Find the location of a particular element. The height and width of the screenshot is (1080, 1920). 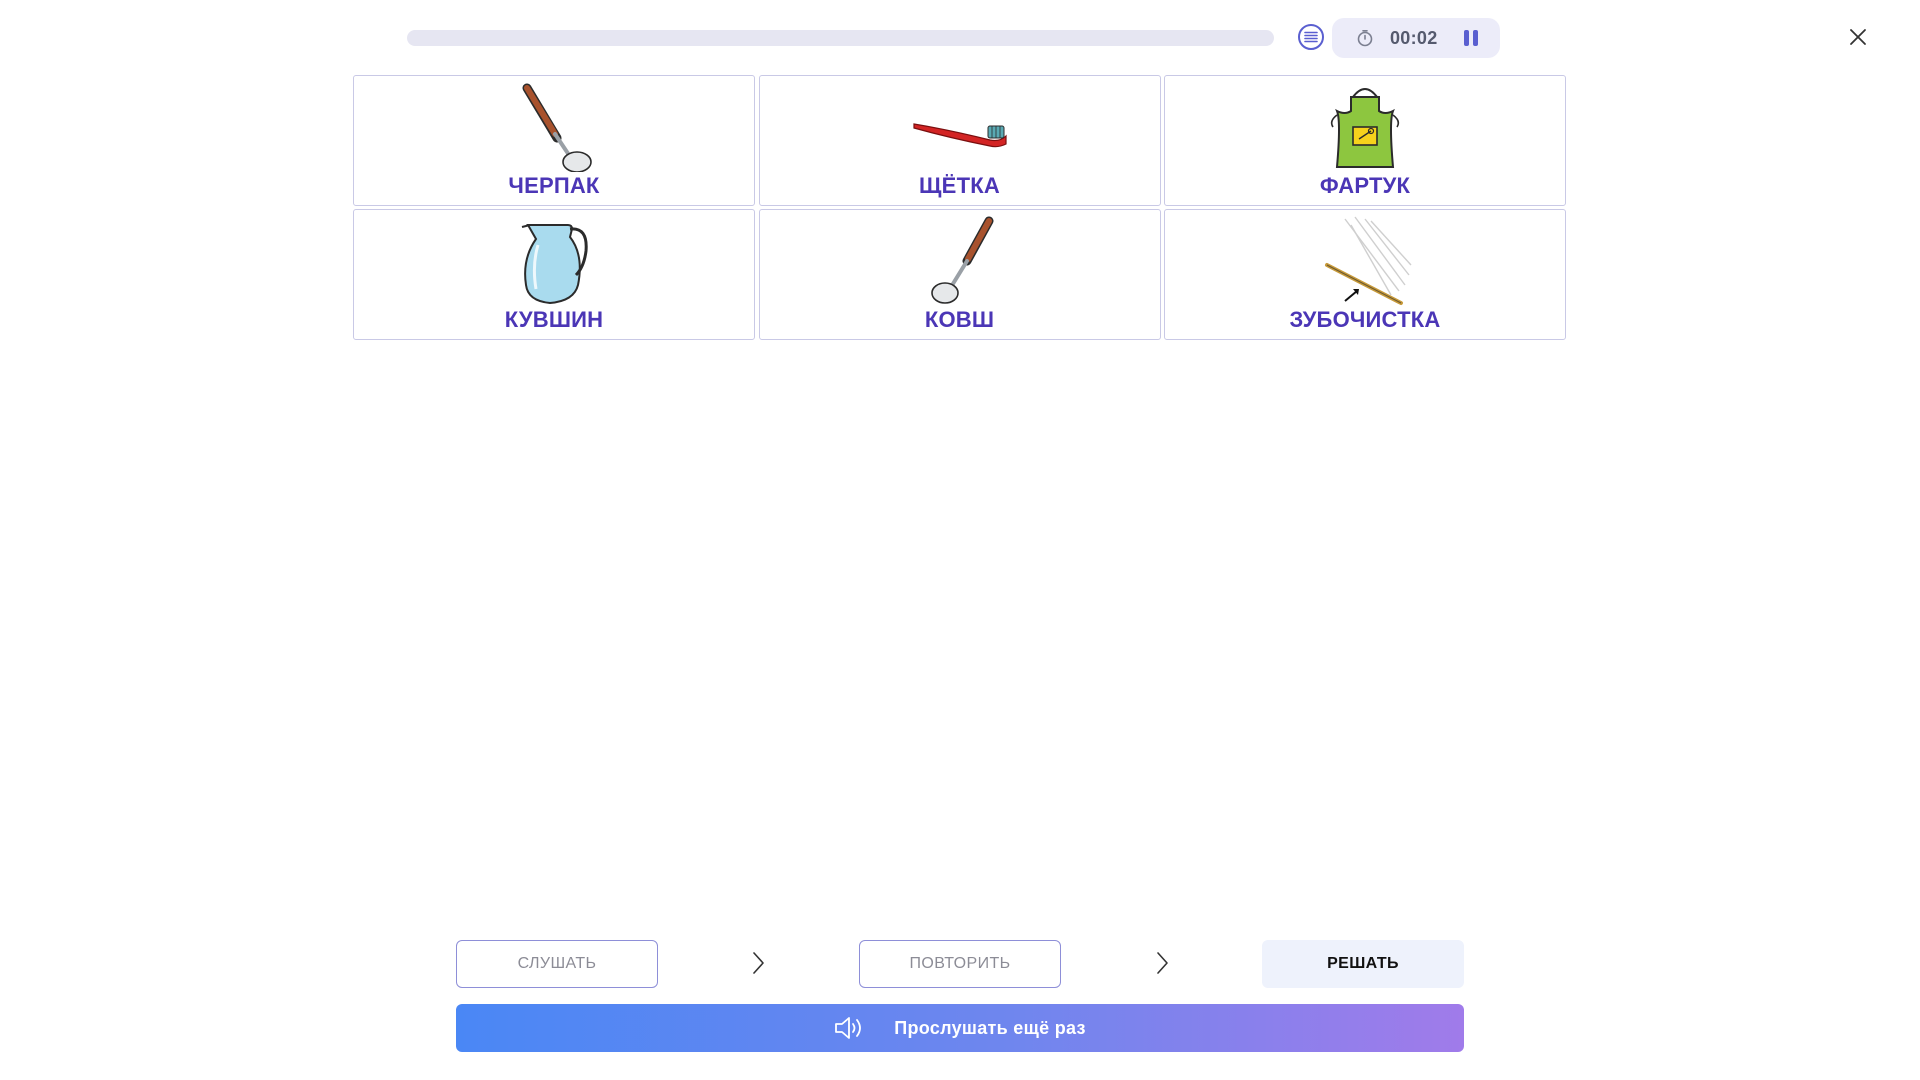

card-label: ЧЕРПАК is located at coordinates (554, 185).